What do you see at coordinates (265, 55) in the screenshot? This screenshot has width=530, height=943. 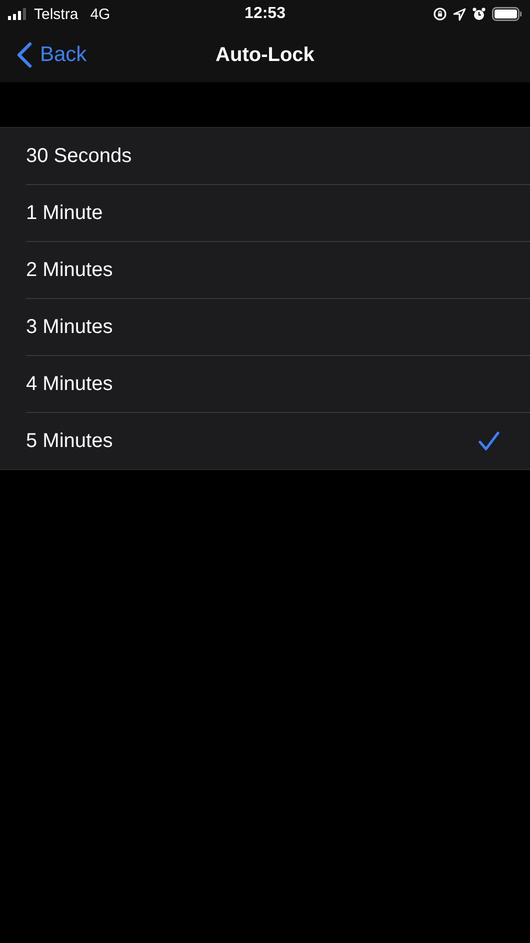 I see `page-title: Auto-Lock` at bounding box center [265, 55].